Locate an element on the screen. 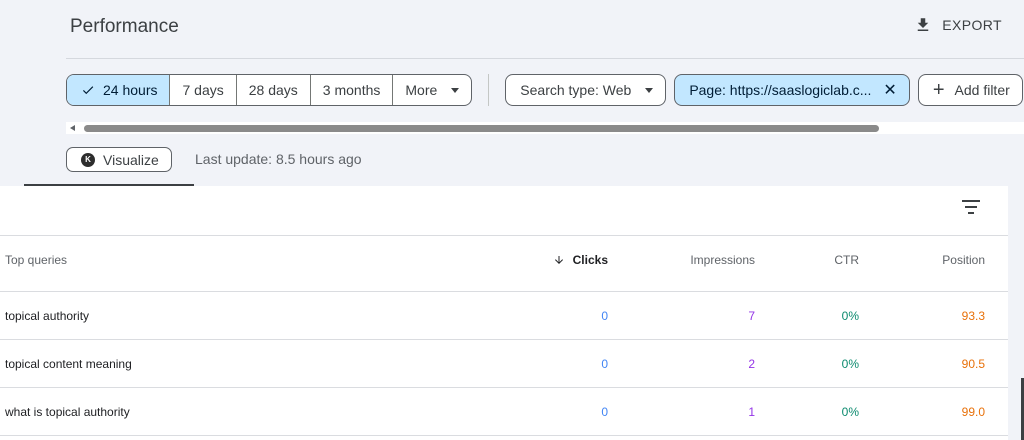 This screenshot has width=1024, height=440. date-option-28-days: 28 days is located at coordinates (274, 90).